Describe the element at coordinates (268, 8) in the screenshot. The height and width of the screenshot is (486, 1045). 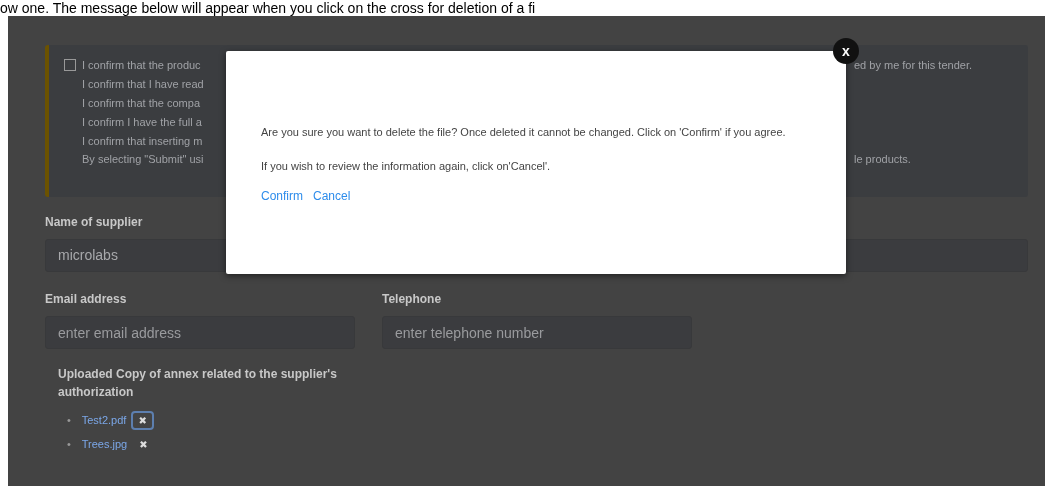
I see `caption-text: ow one. The message below will appear when you click on the cross for deletion of a fi` at that location.